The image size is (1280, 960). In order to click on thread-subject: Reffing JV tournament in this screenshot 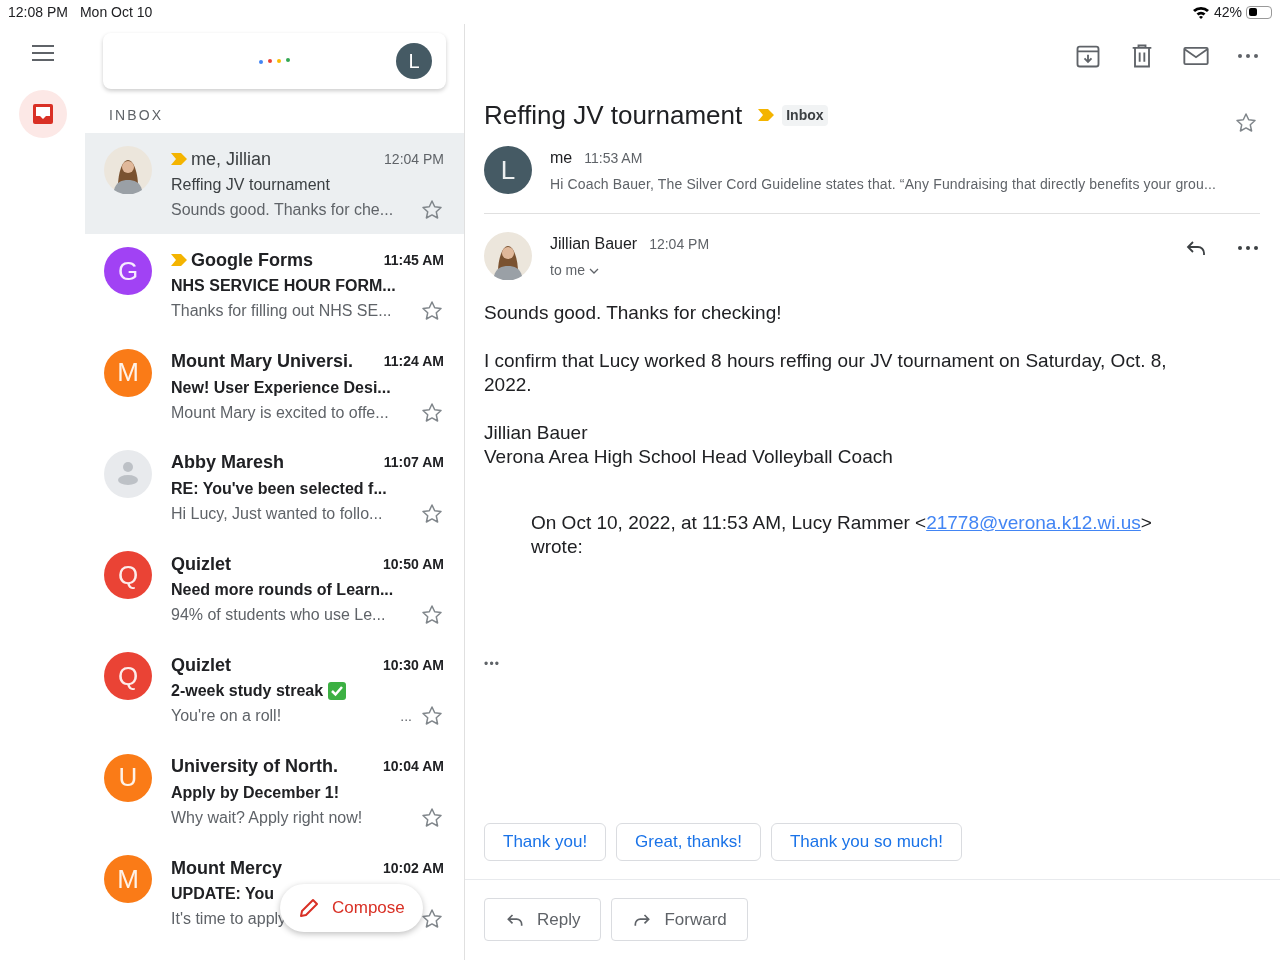, I will do `click(613, 115)`.